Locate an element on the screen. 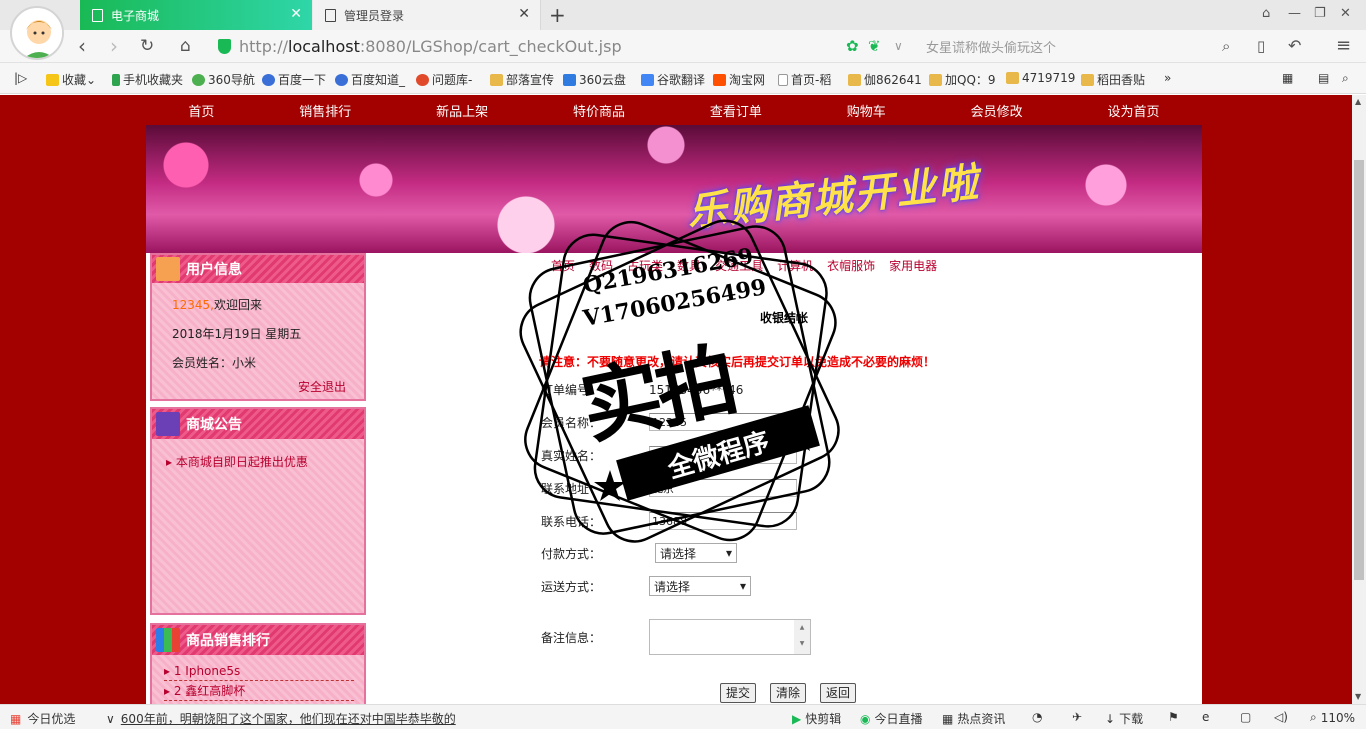 The height and width of the screenshot is (729, 1366). reload-icon: ↻ is located at coordinates (147, 46).